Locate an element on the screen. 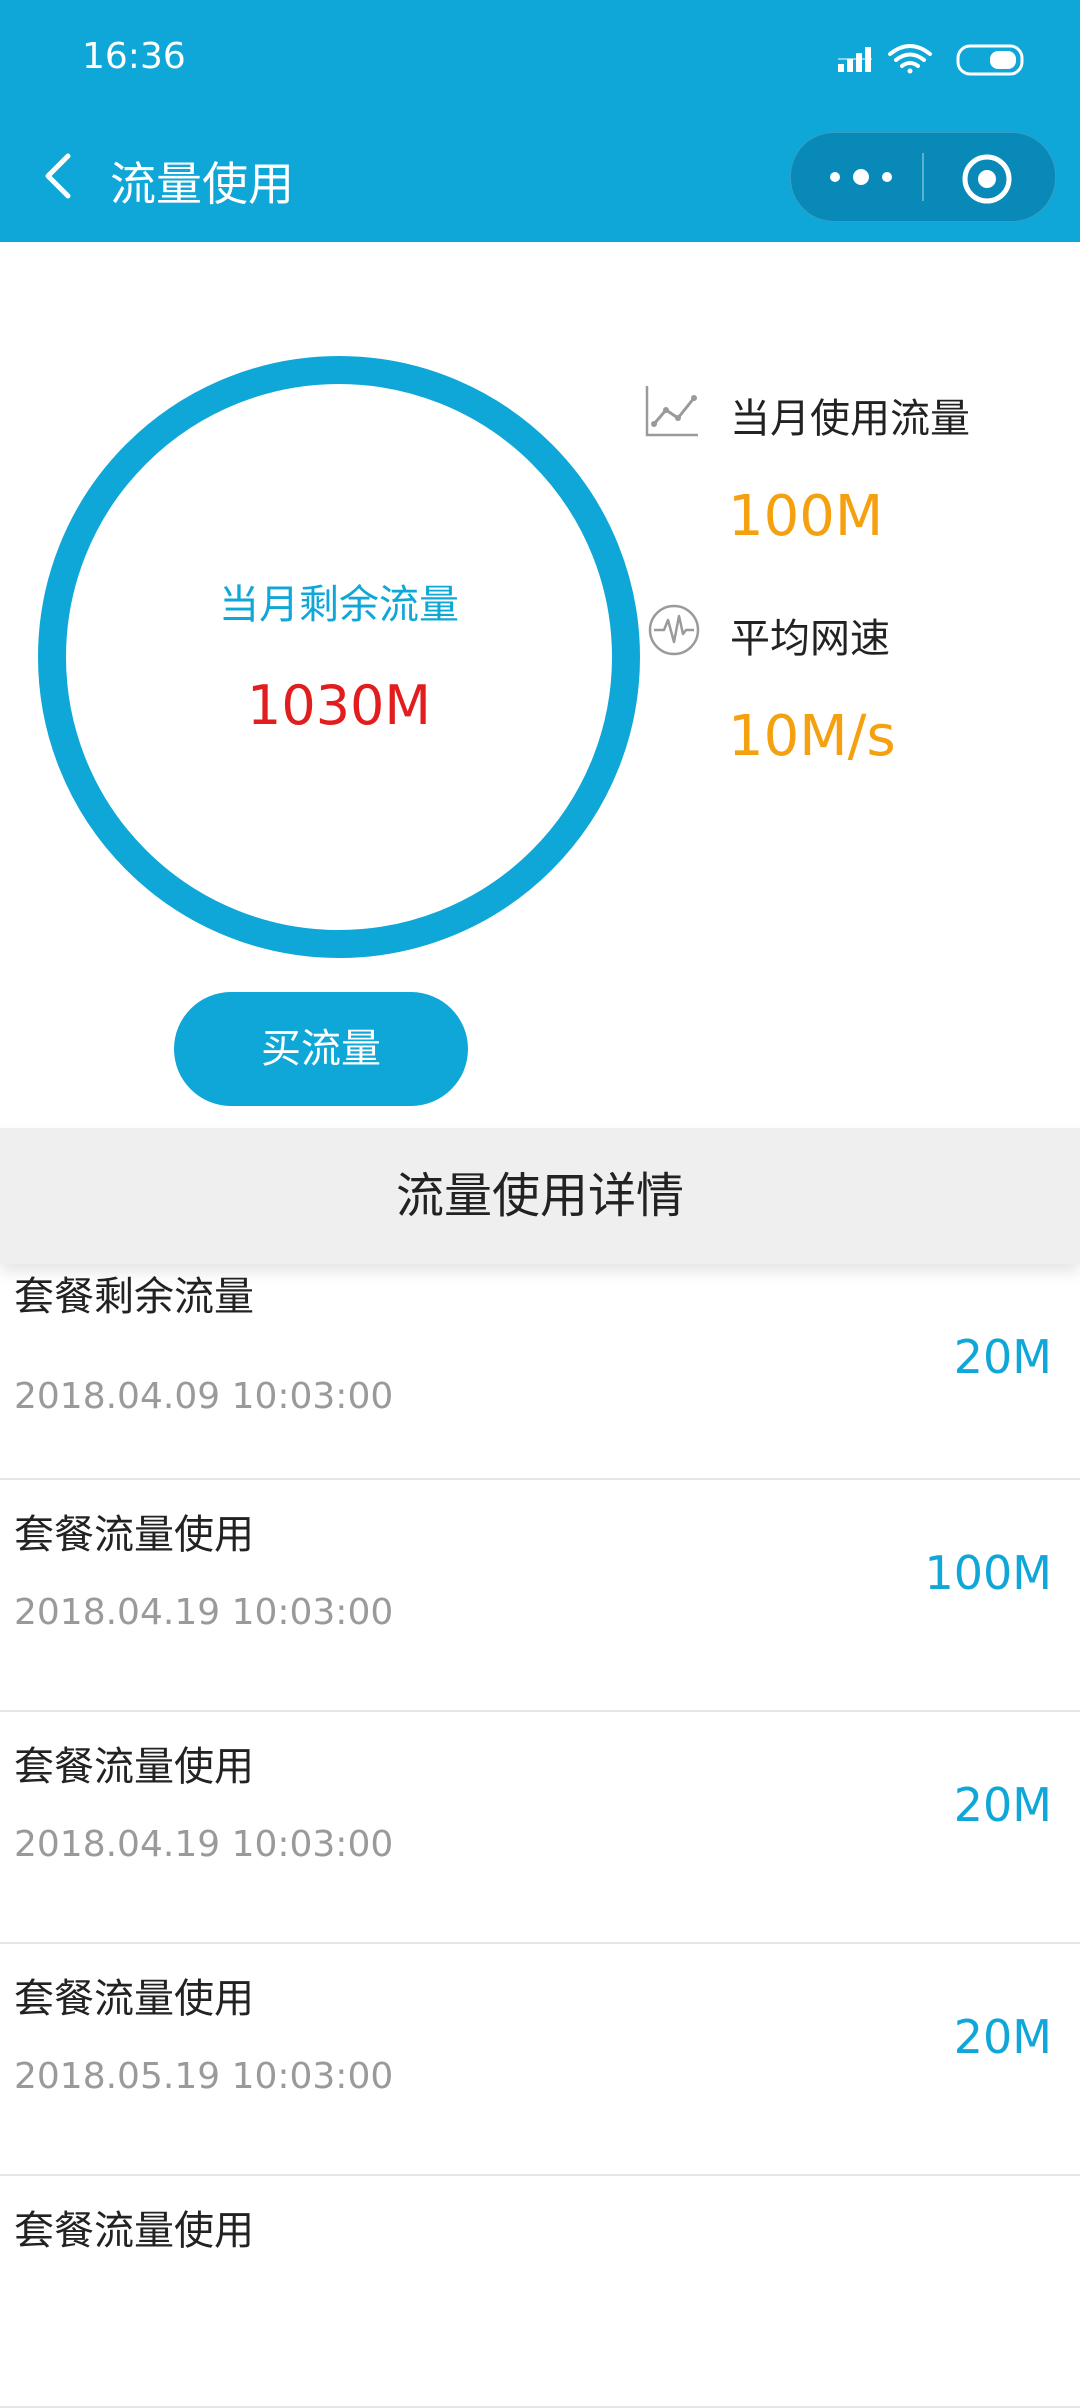  close-program-button is located at coordinates (987, 179).